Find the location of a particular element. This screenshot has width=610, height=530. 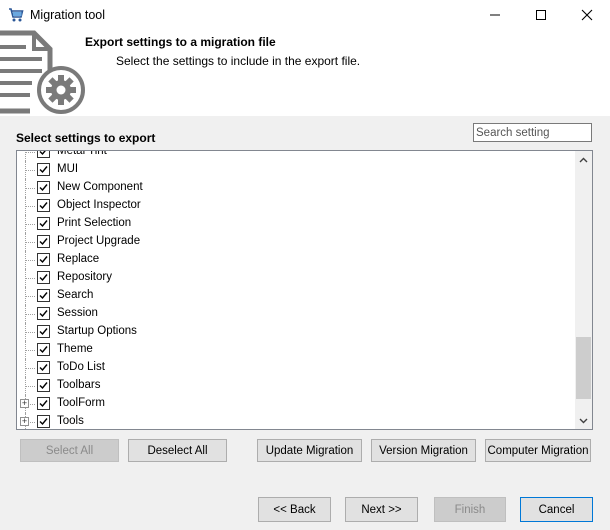

finish-button: Finish is located at coordinates (470, 509).